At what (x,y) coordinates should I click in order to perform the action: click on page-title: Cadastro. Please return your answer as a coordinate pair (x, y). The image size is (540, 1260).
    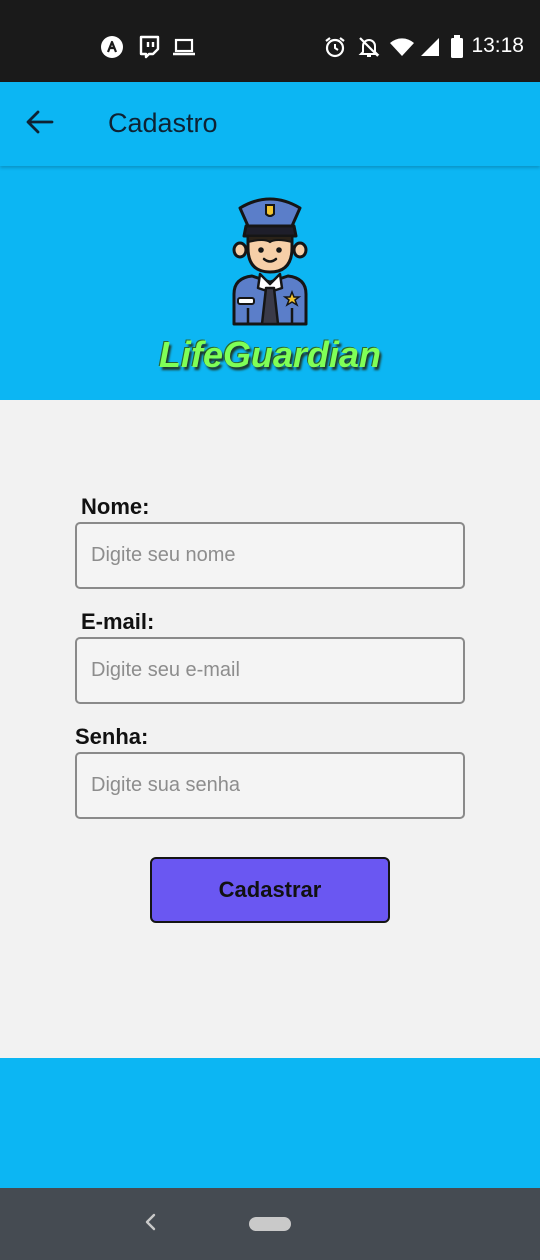
    Looking at the image, I should click on (163, 123).